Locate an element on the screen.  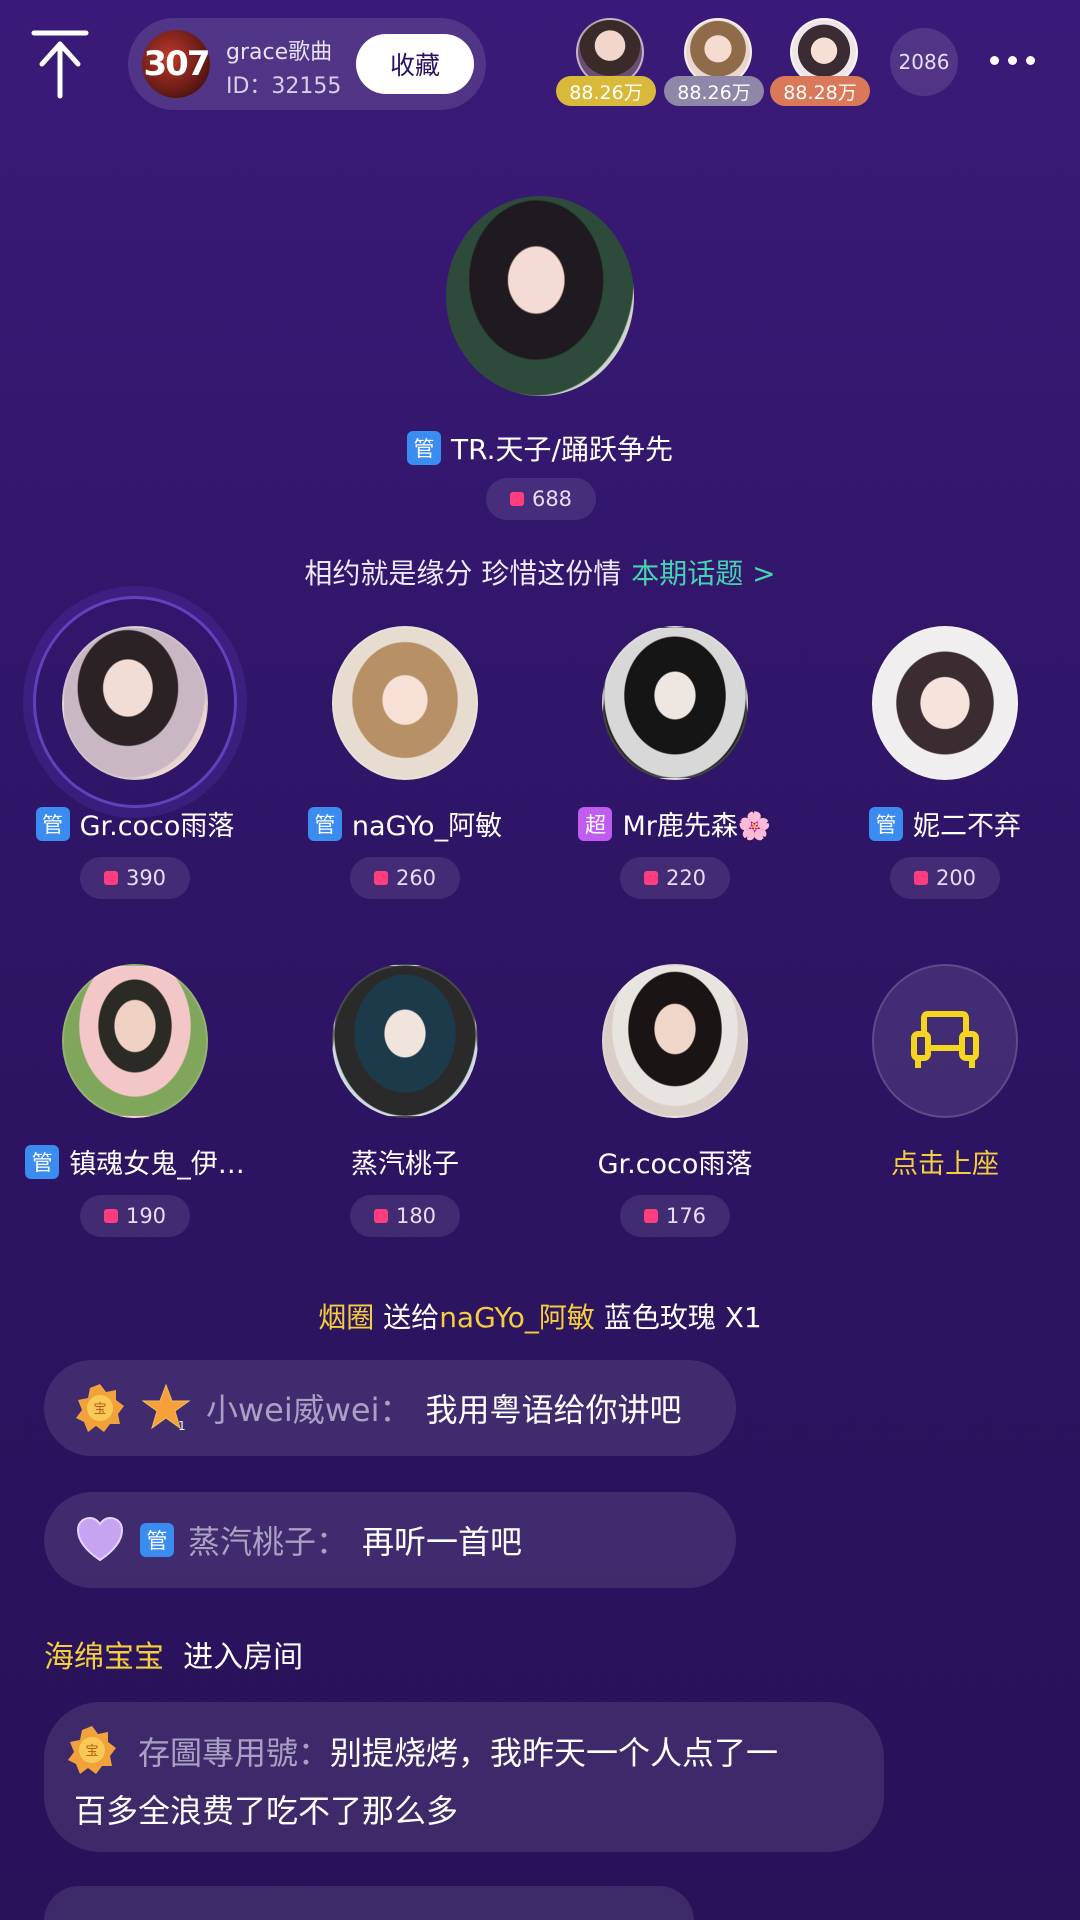
mic-seat-1: 管 Gr.coco雨落 390 is located at coordinates (135, 762).